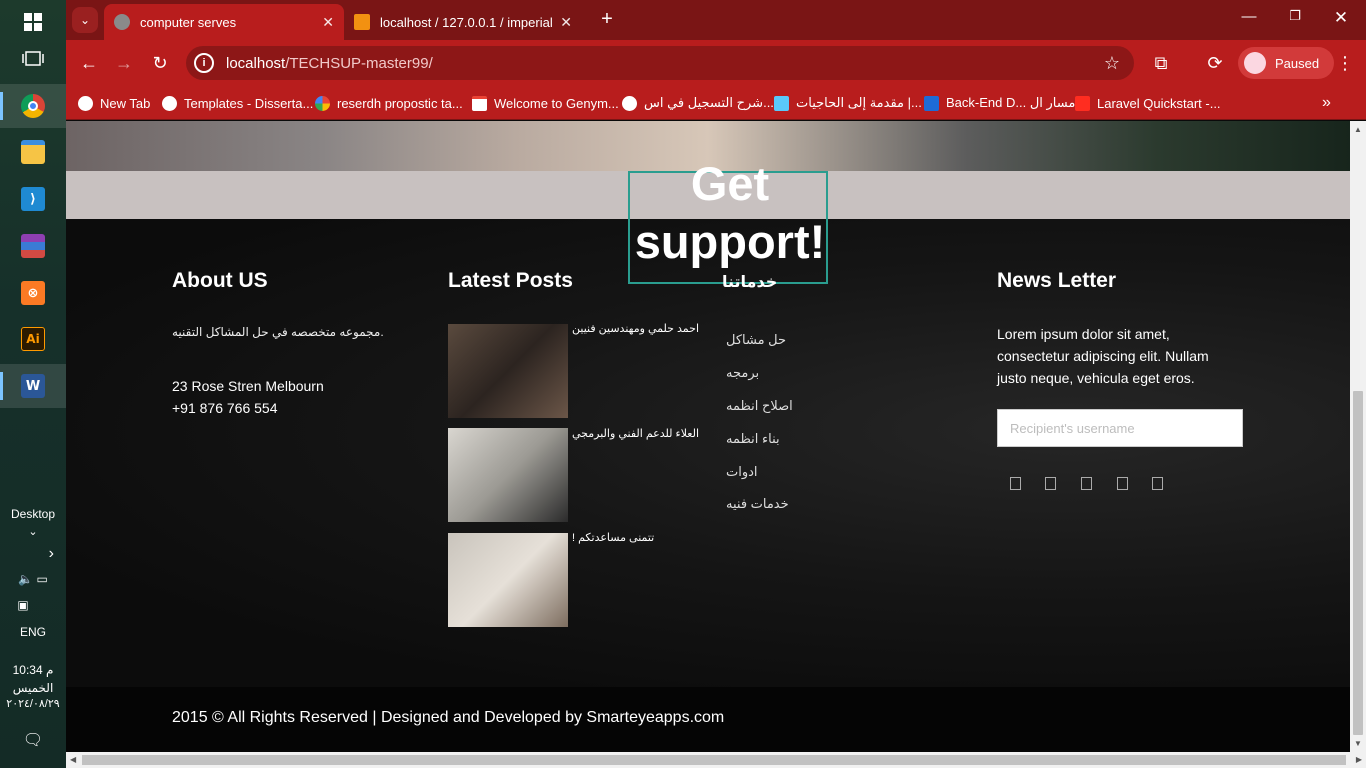 The height and width of the screenshot is (768, 1366). I want to click on performance-button: ⟳, so click(1215, 63).